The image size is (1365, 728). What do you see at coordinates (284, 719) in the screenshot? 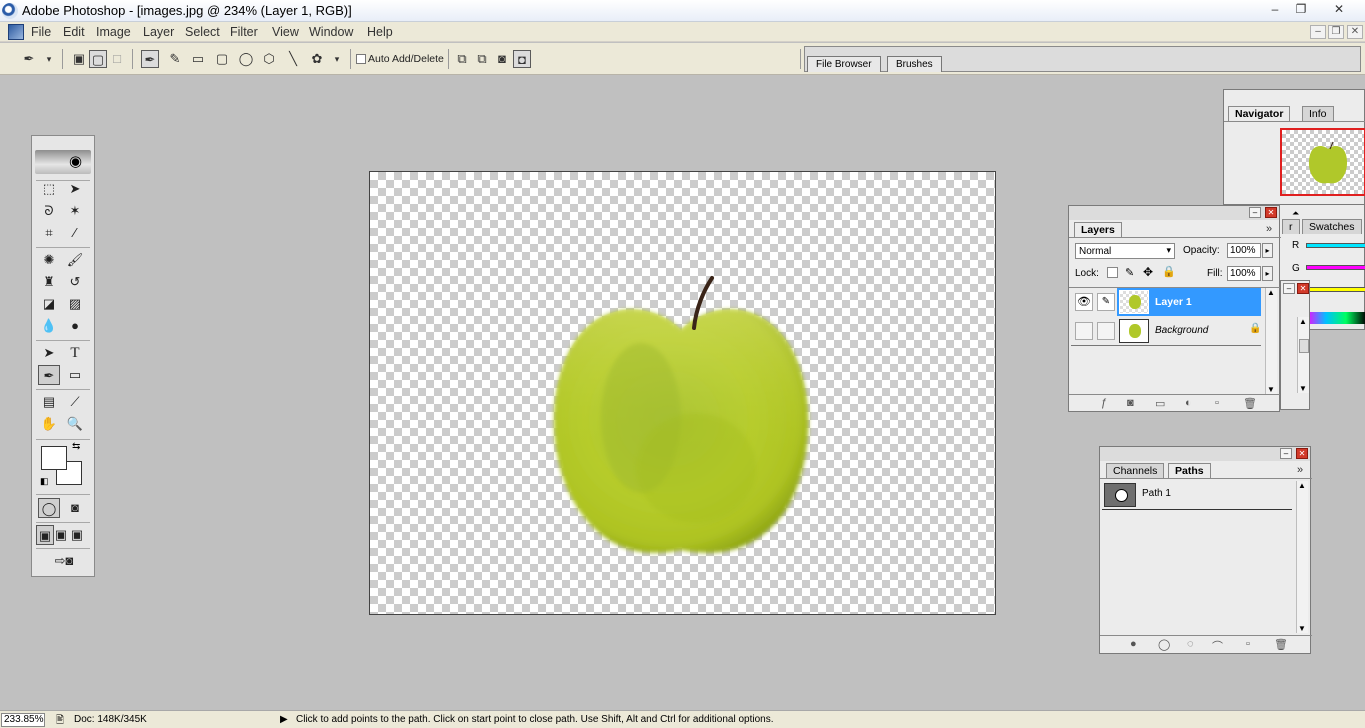
I see `status-menu-arrow-icon: ▶` at bounding box center [284, 719].